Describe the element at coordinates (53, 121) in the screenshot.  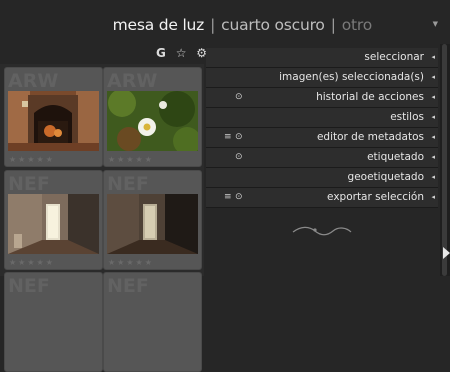
I see `thumbnail-image-fireplace` at that location.